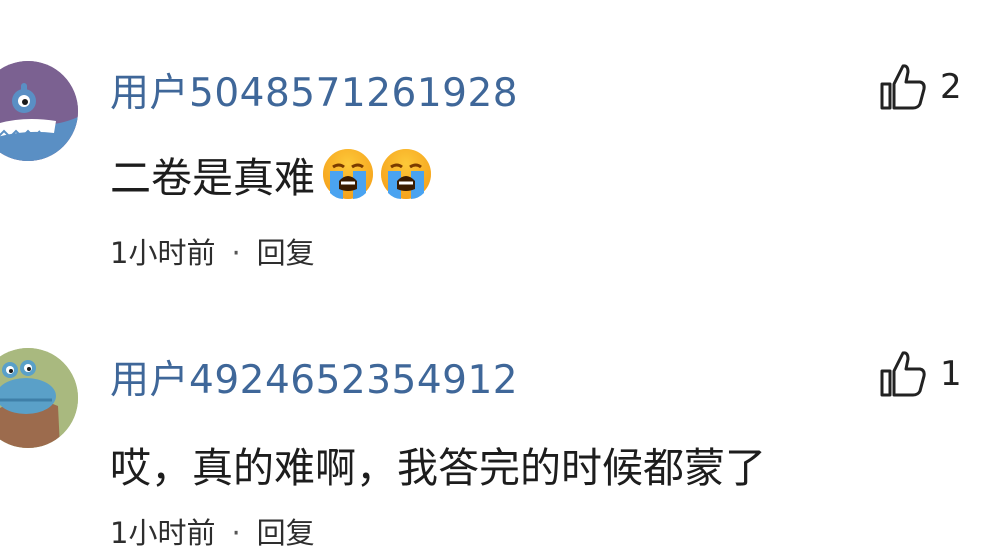  What do you see at coordinates (951, 87) in the screenshot?
I see `like-count: 2` at bounding box center [951, 87].